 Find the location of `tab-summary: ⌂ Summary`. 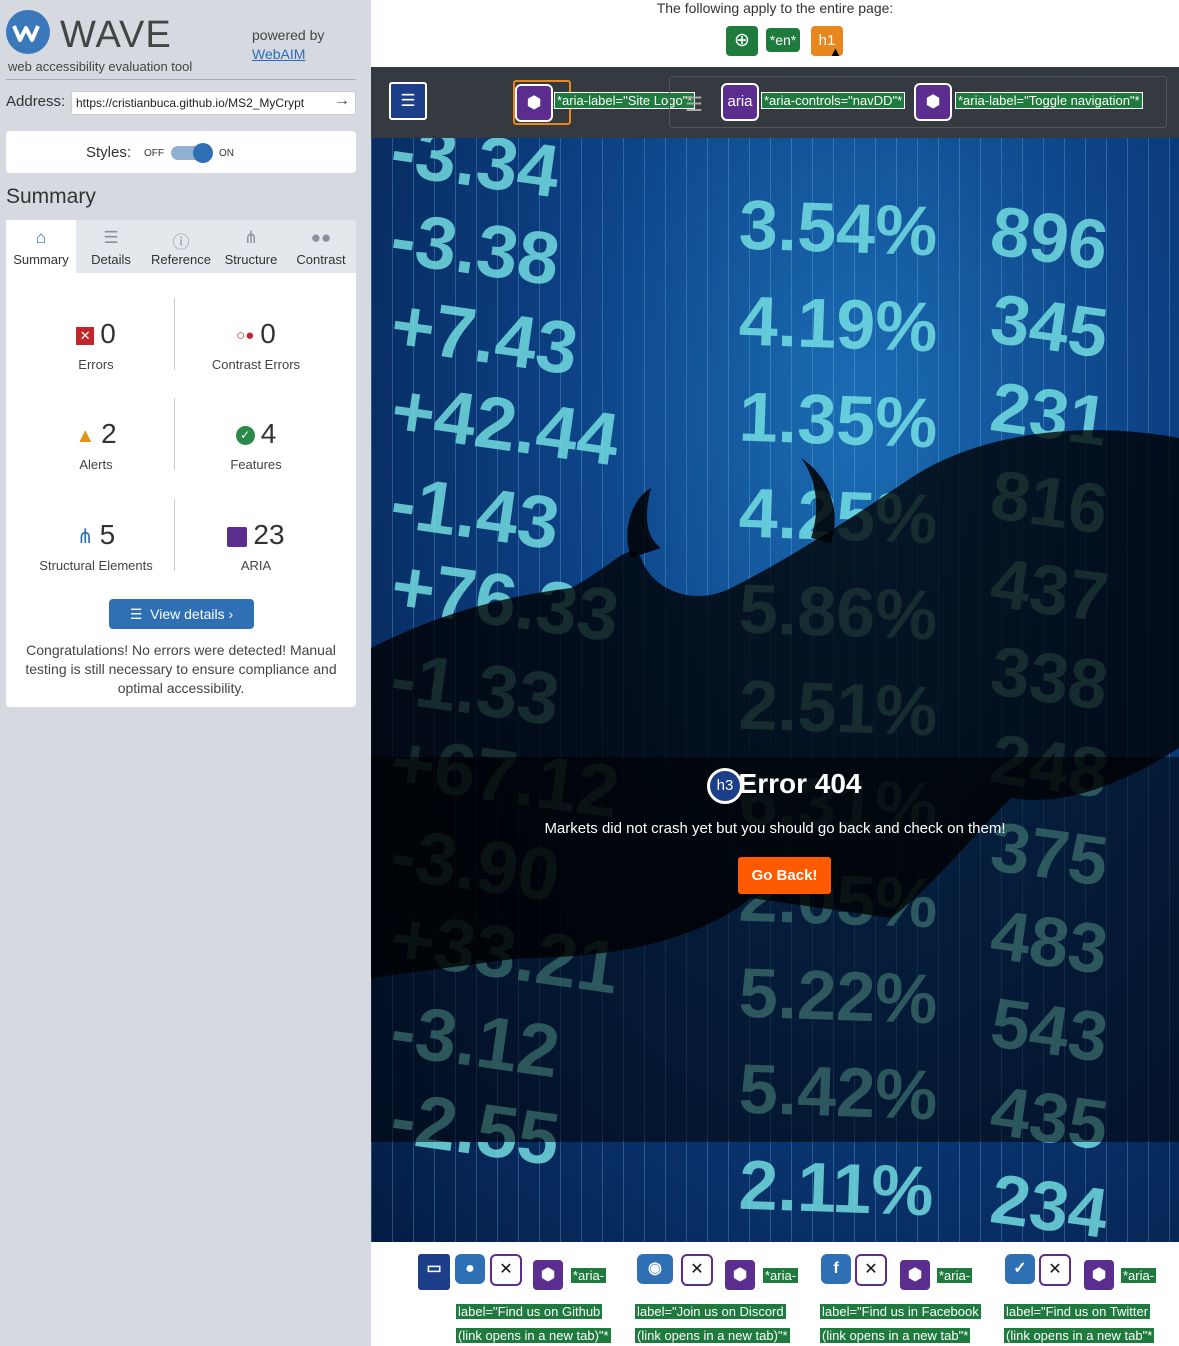

tab-summary: ⌂ Summary is located at coordinates (41, 246).